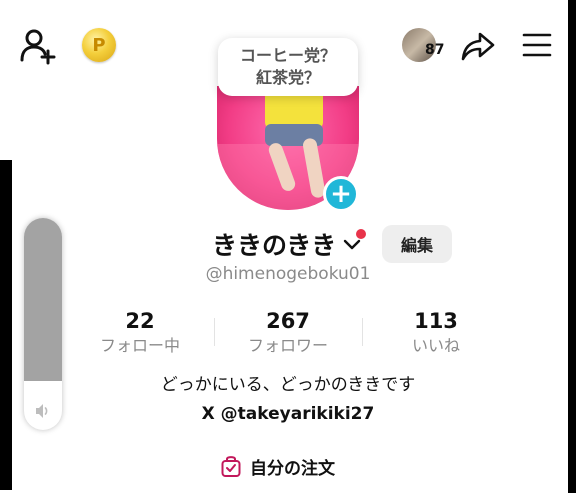  I want to click on add-user-icon, so click(38, 47).